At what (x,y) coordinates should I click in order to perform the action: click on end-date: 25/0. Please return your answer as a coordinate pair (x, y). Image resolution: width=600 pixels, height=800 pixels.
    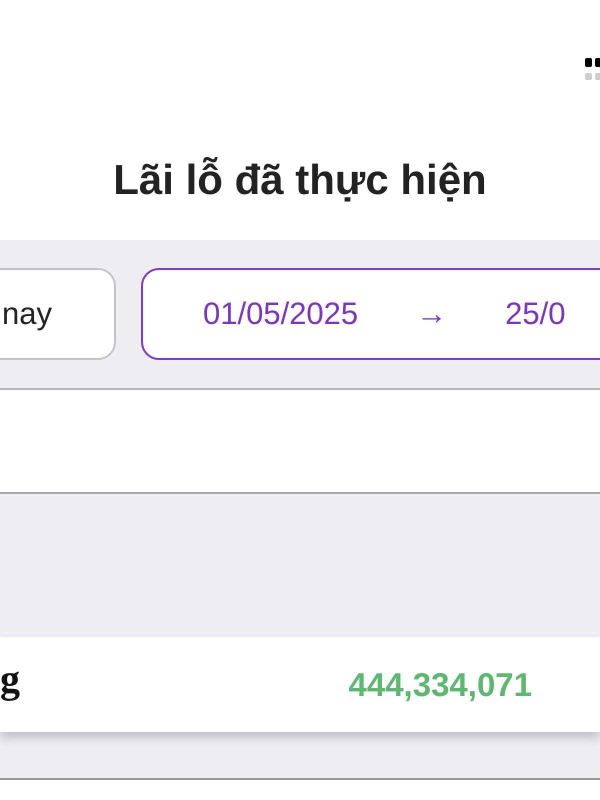
    Looking at the image, I should click on (535, 314).